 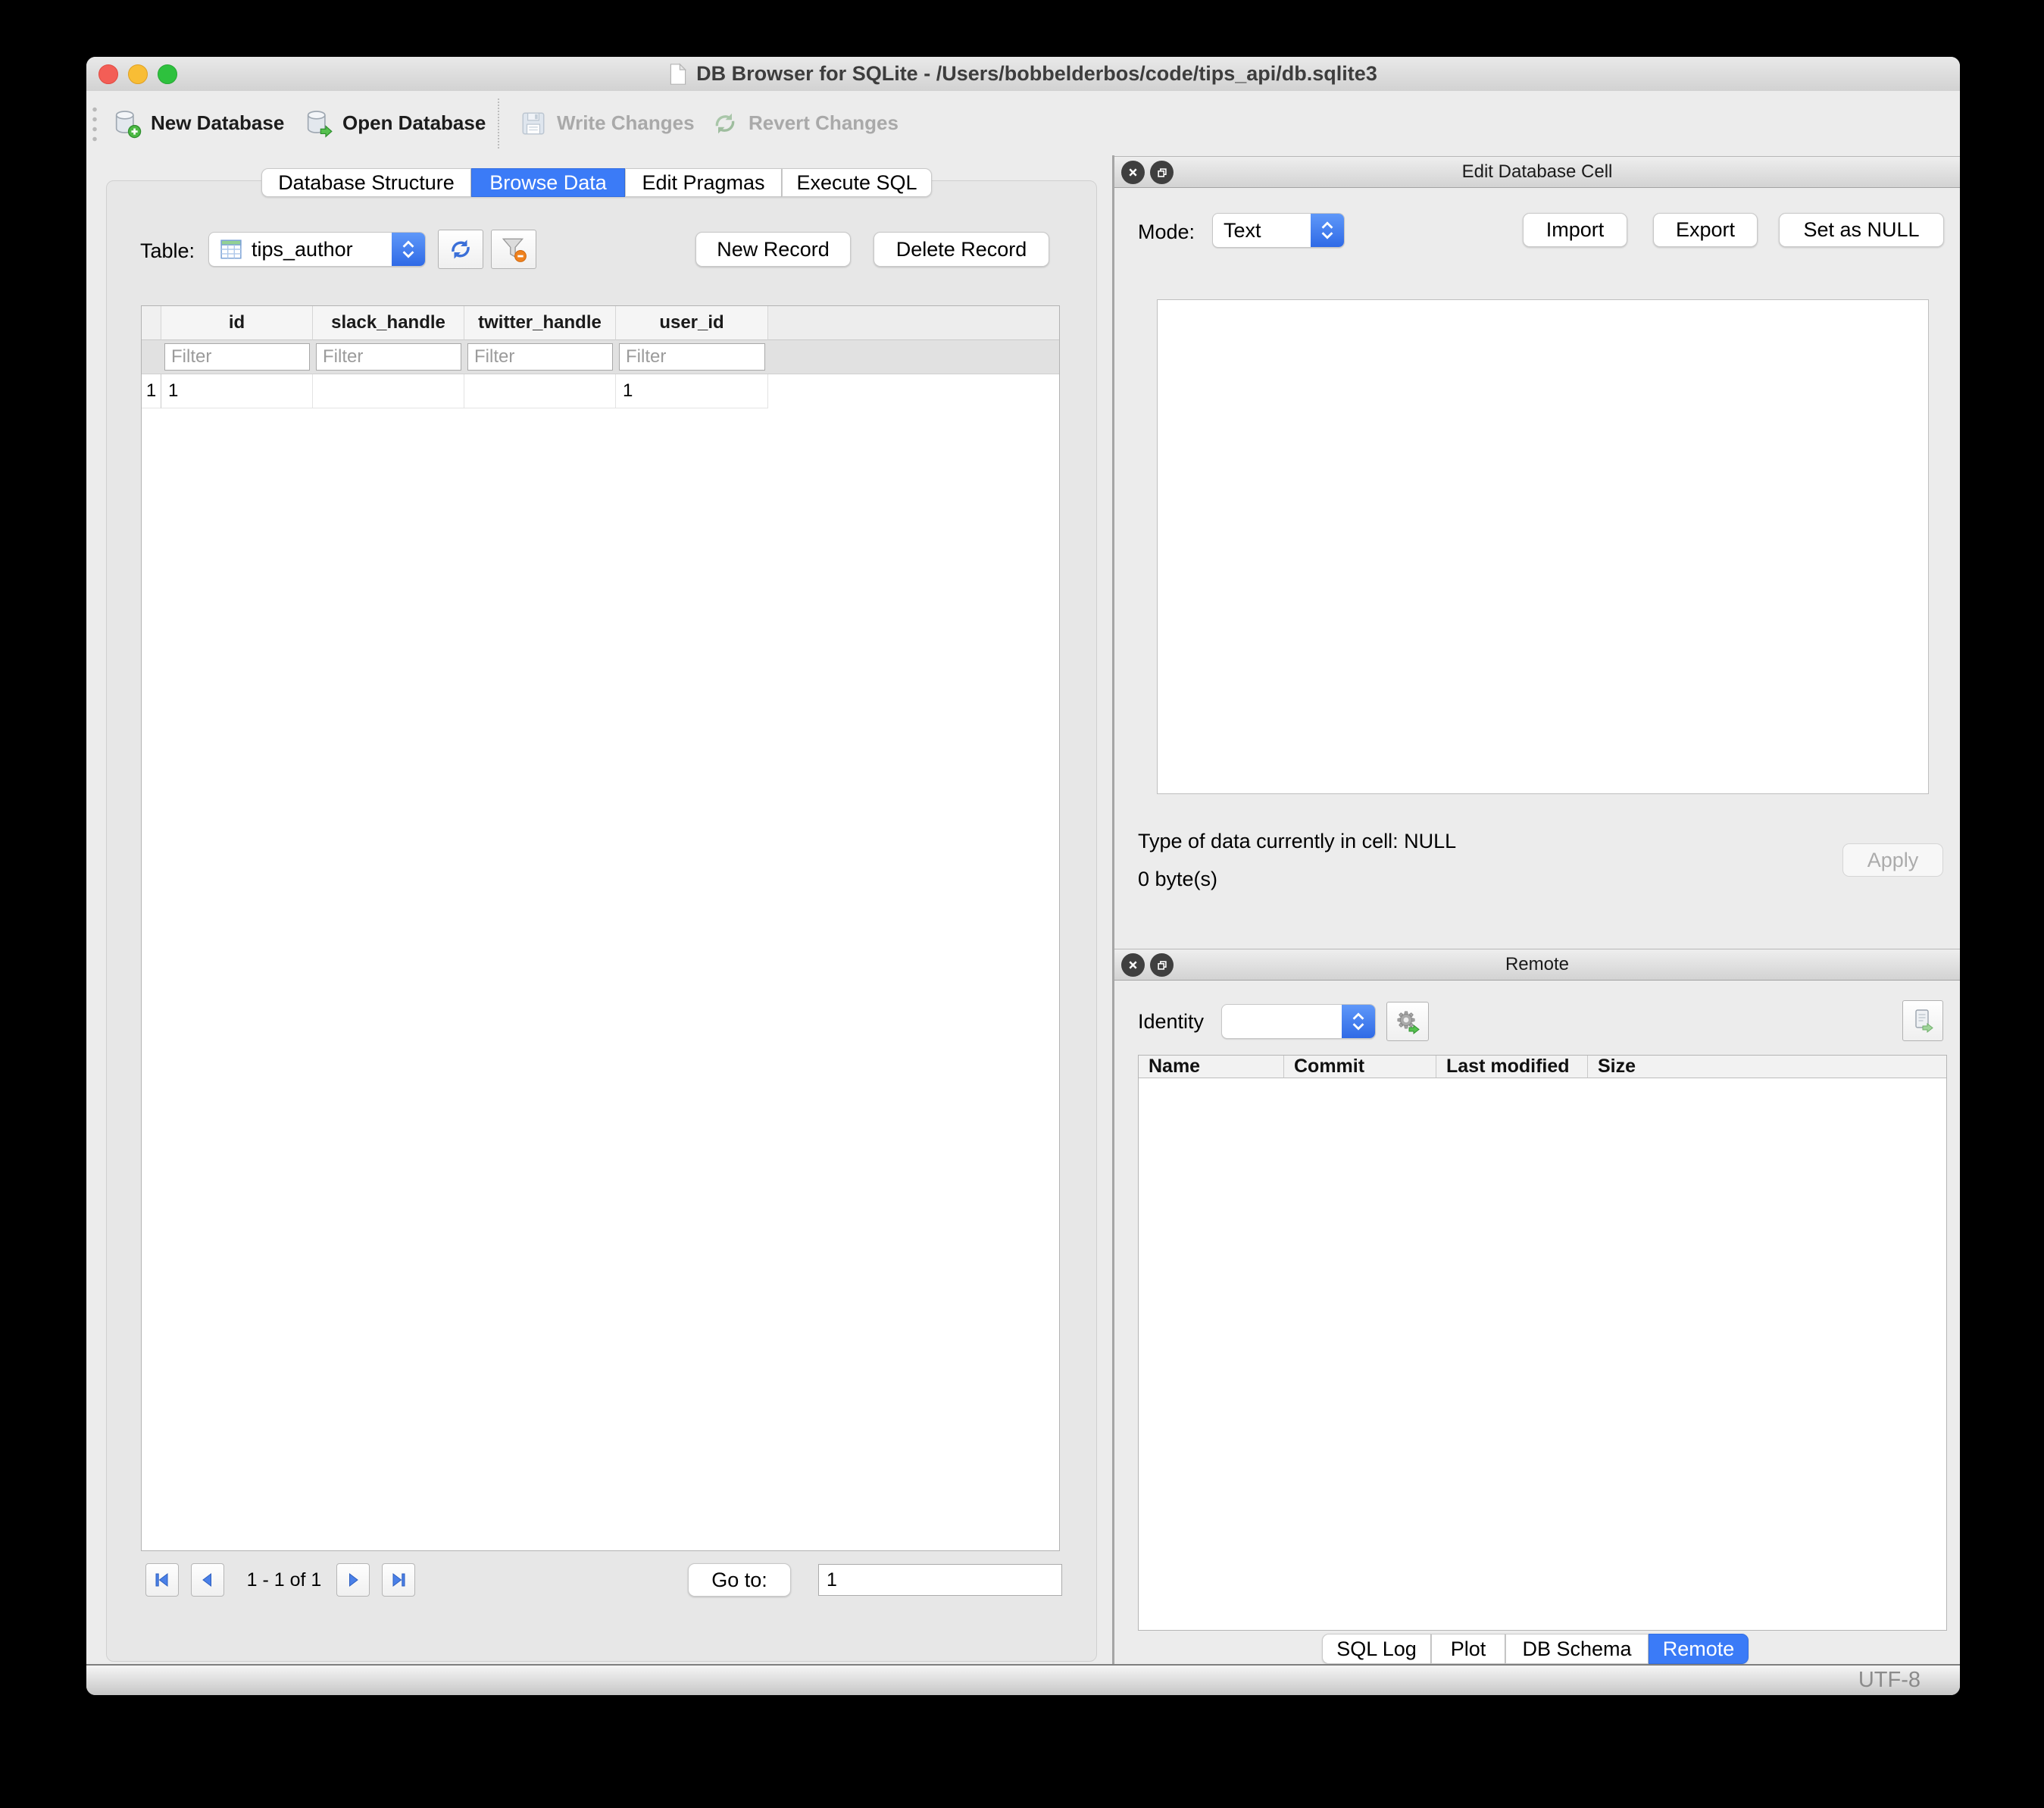 I want to click on filter-input-user-id, so click(x=692, y=357).